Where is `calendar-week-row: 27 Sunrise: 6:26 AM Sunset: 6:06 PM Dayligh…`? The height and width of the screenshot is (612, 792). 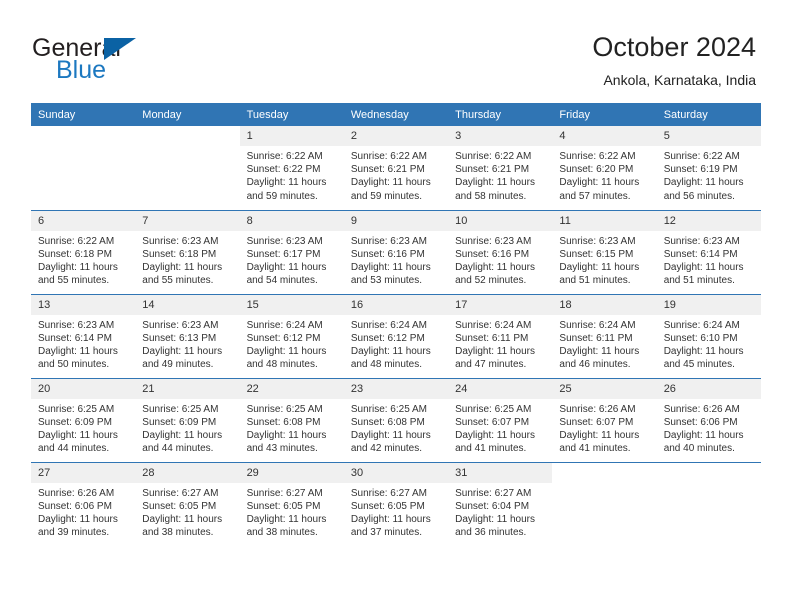 calendar-week-row: 27 Sunrise: 6:26 AM Sunset: 6:06 PM Dayligh… is located at coordinates (396, 504).